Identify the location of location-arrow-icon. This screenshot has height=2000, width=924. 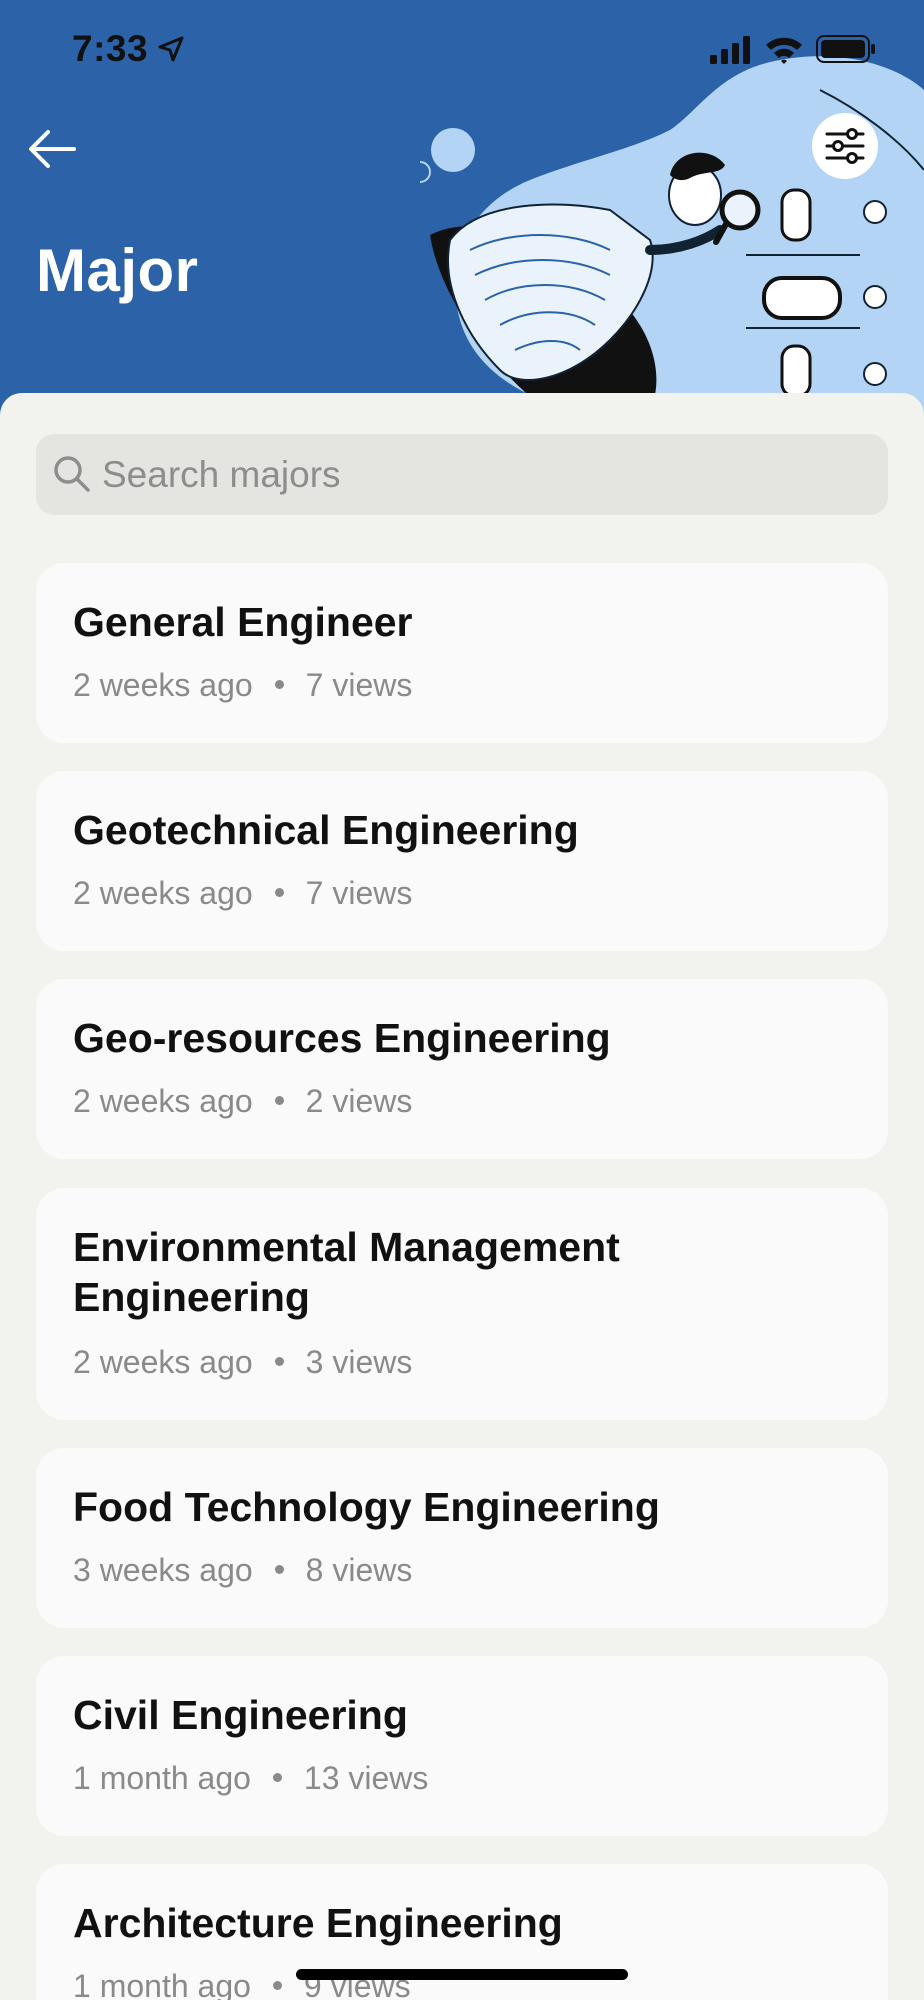
(171, 49).